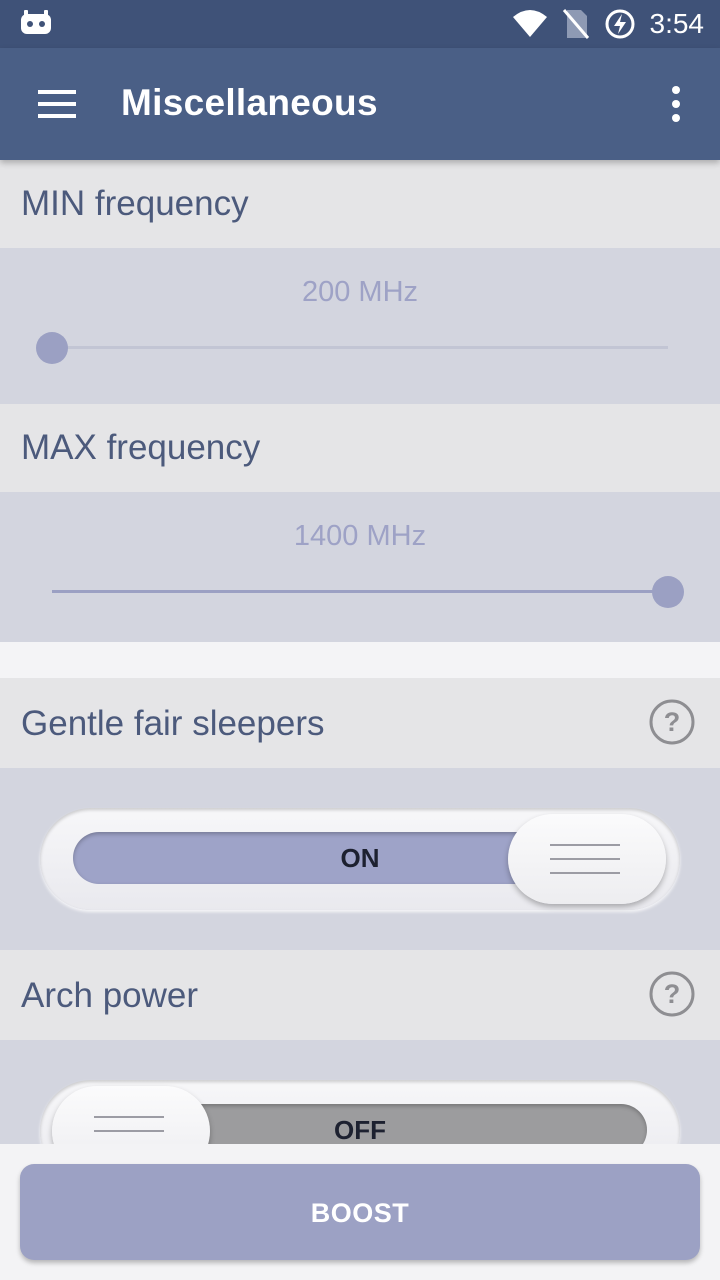 The height and width of the screenshot is (1280, 720). What do you see at coordinates (529, 23) in the screenshot?
I see `wifi-icon` at bounding box center [529, 23].